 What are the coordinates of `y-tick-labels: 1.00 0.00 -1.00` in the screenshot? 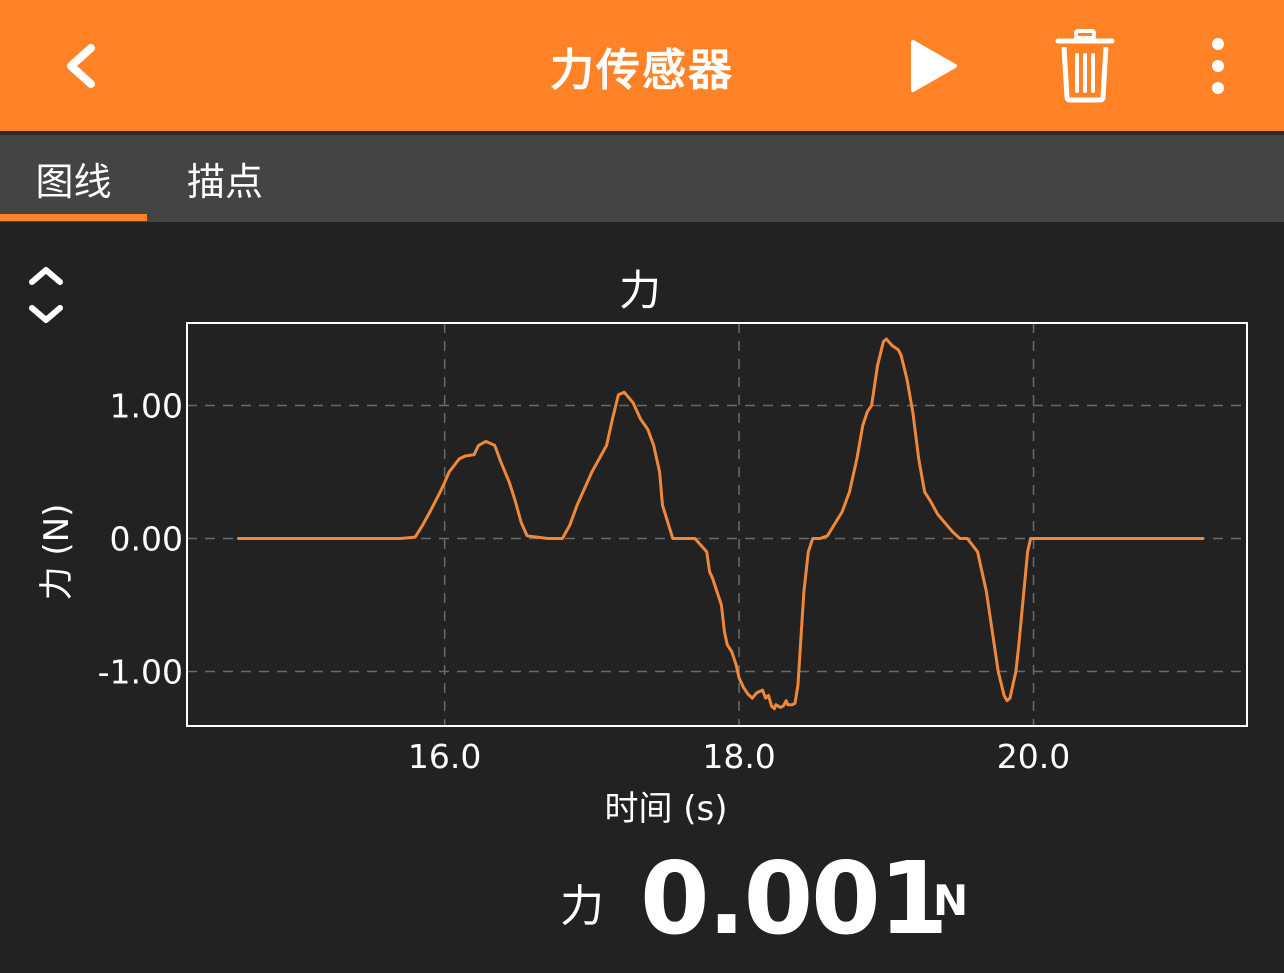 It's located at (140, 538).